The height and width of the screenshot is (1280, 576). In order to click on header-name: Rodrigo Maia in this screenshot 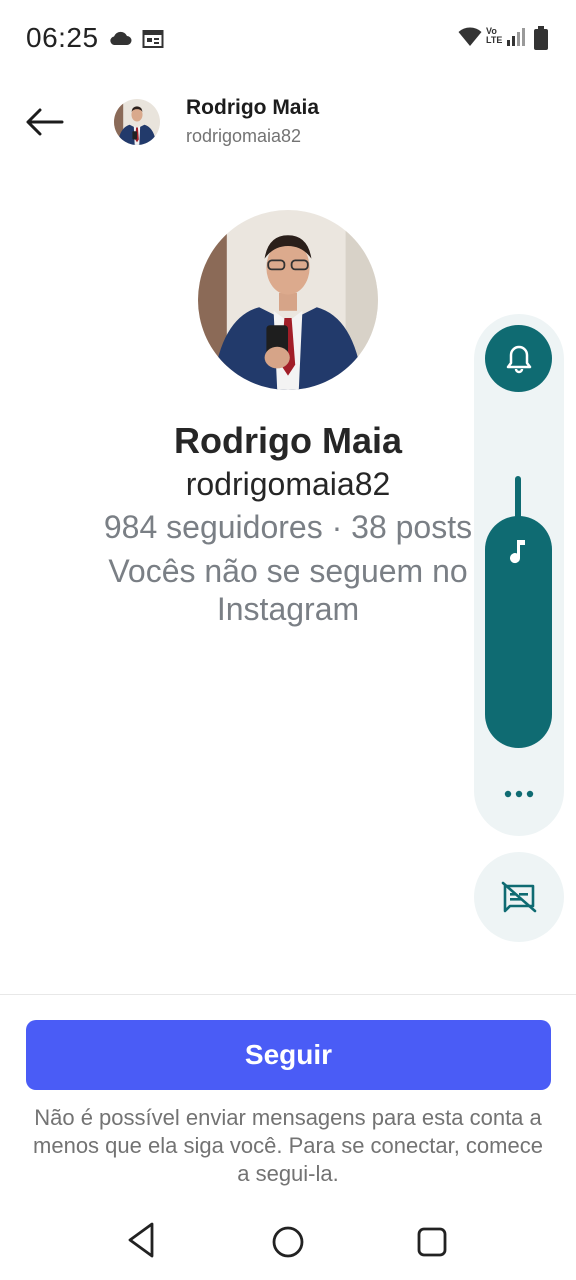, I will do `click(253, 107)`.